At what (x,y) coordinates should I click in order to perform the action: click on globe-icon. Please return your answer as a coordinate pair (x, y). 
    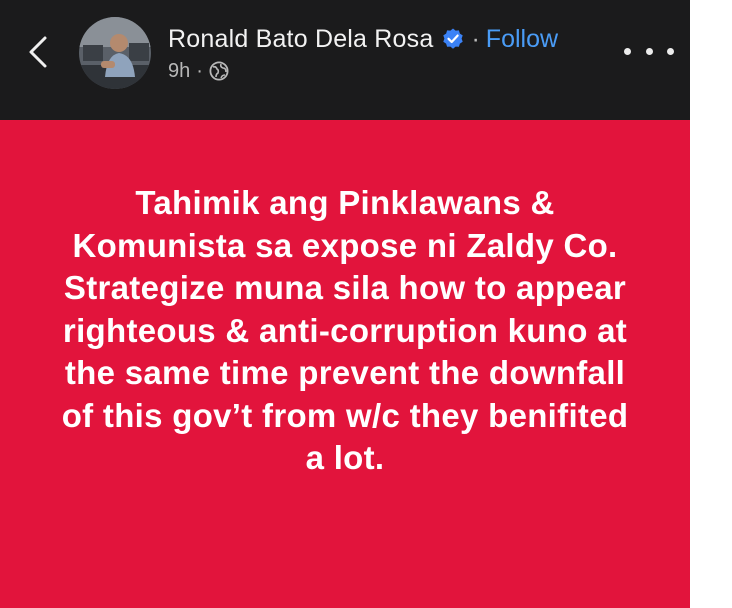
    Looking at the image, I should click on (219, 71).